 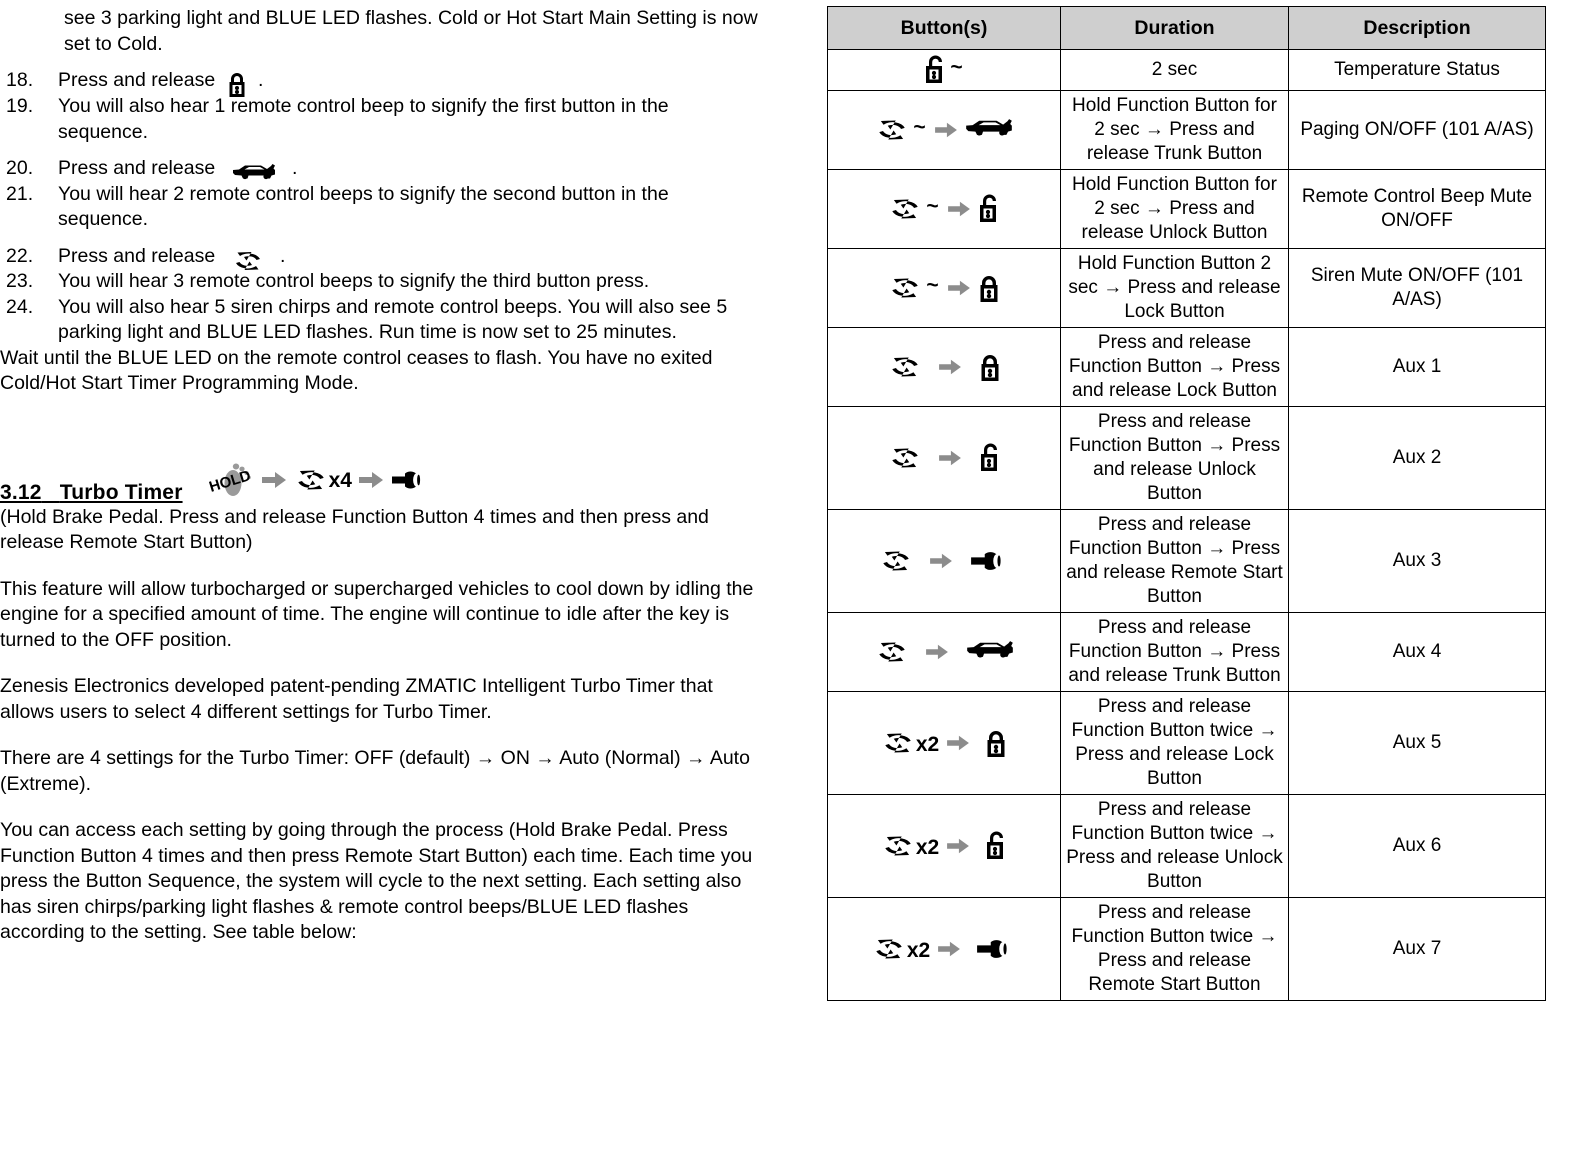 I want to click on table-row: ~, so click(x=1186, y=209).